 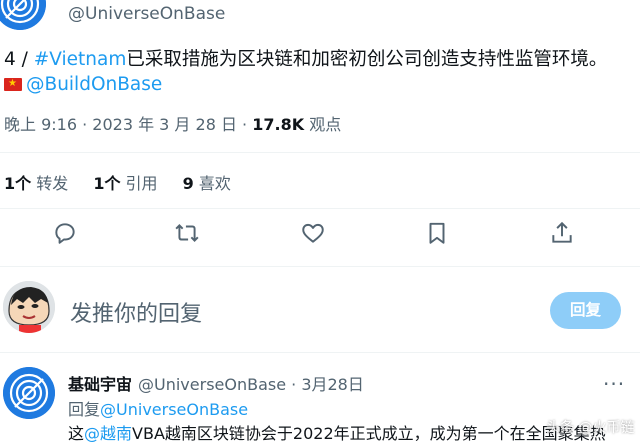 What do you see at coordinates (100, 383) in the screenshot?
I see `reply-author-name: 基础宇宙` at bounding box center [100, 383].